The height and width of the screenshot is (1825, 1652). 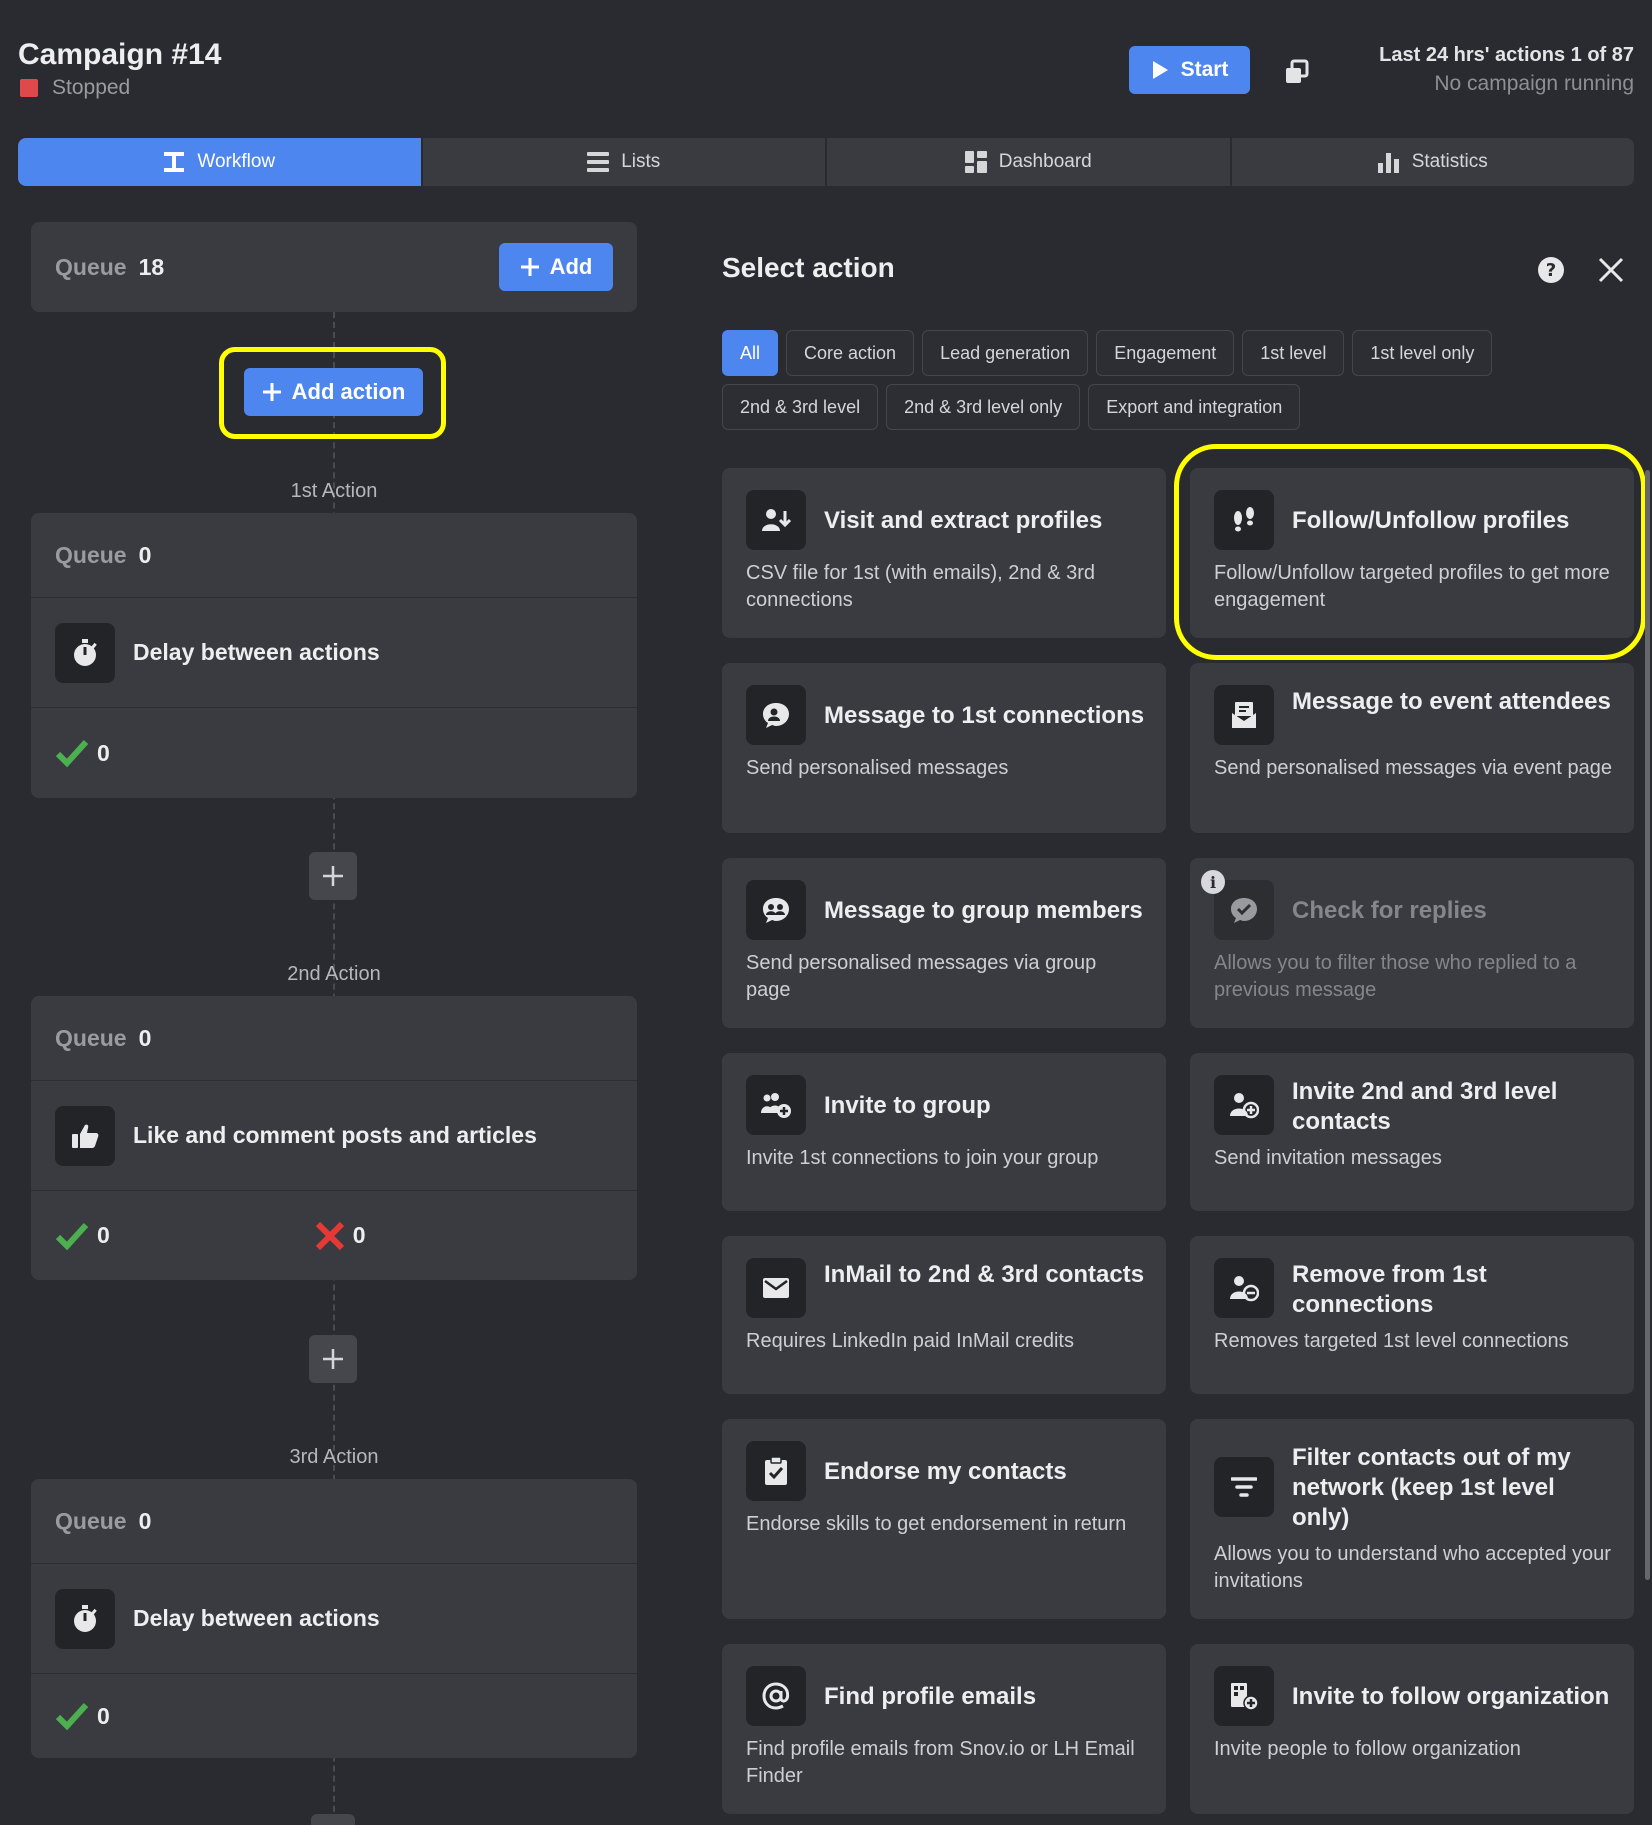 What do you see at coordinates (984, 1274) in the screenshot?
I see `action-option-title: InMail to 2nd & 3rd contacts` at bounding box center [984, 1274].